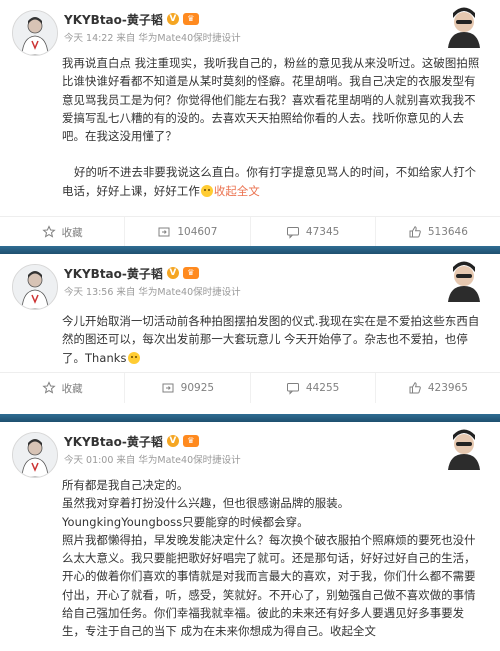 The width and height of the screenshot is (500, 651). What do you see at coordinates (206, 503) in the screenshot?
I see `post-paragraph: 虽然我对穿着打扮没什么兴趣，但也很感谢品牌的服装。` at bounding box center [206, 503].